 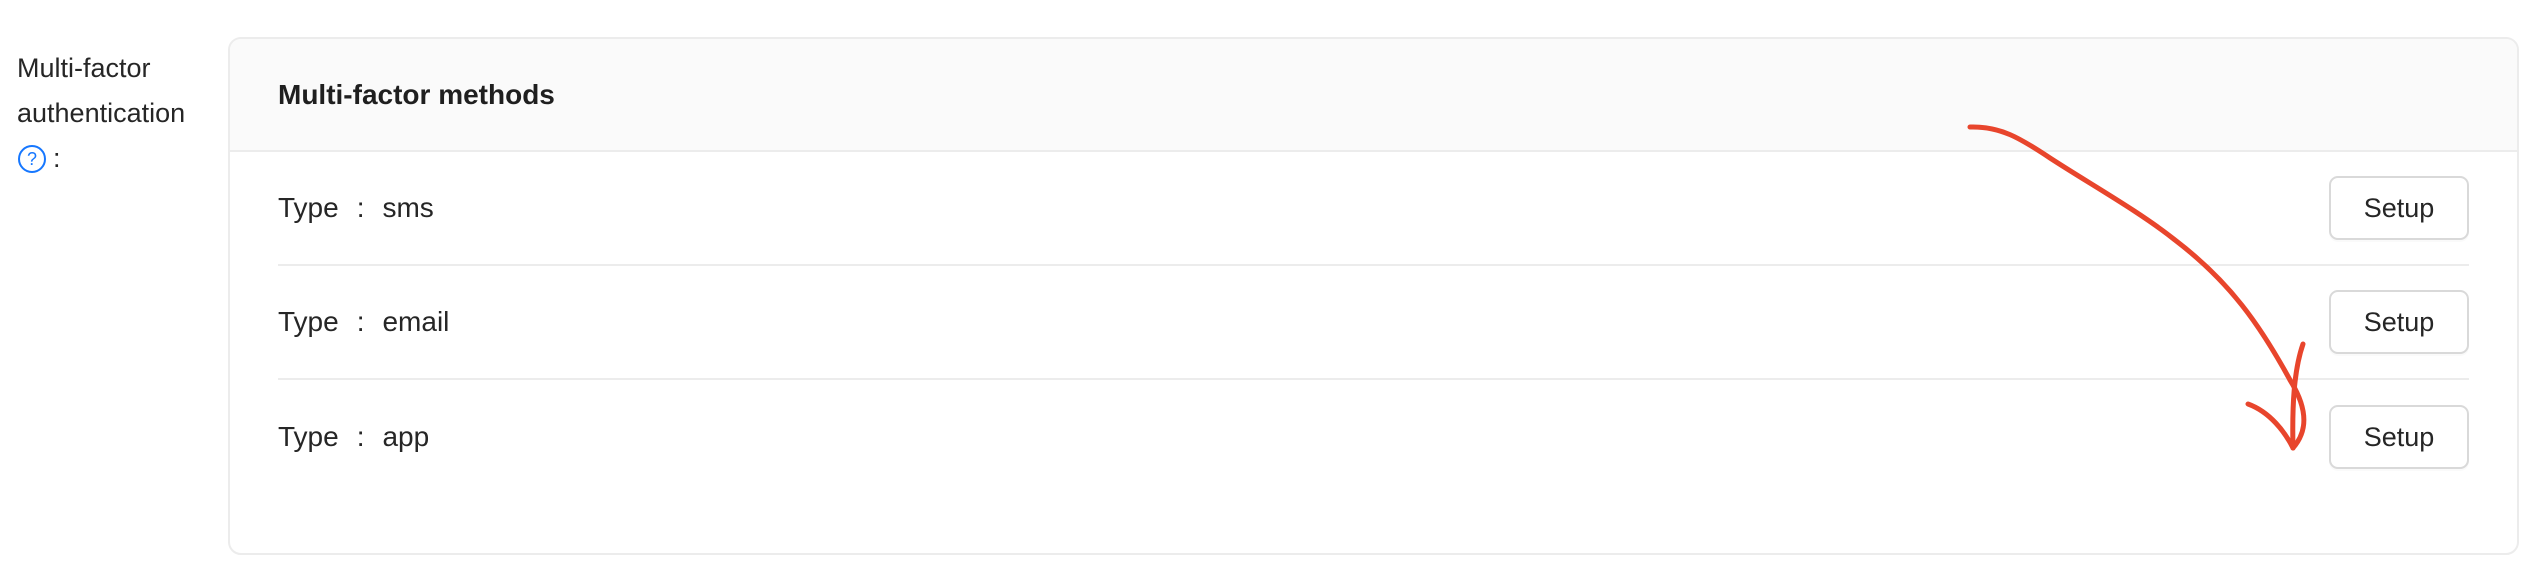 I want to click on setup-sms-button: Setup, so click(x=2399, y=208).